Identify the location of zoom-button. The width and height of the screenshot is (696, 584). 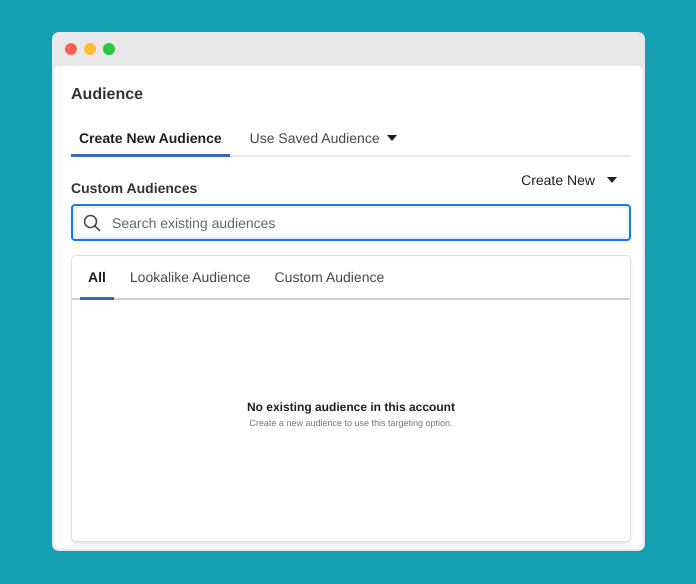
(109, 49).